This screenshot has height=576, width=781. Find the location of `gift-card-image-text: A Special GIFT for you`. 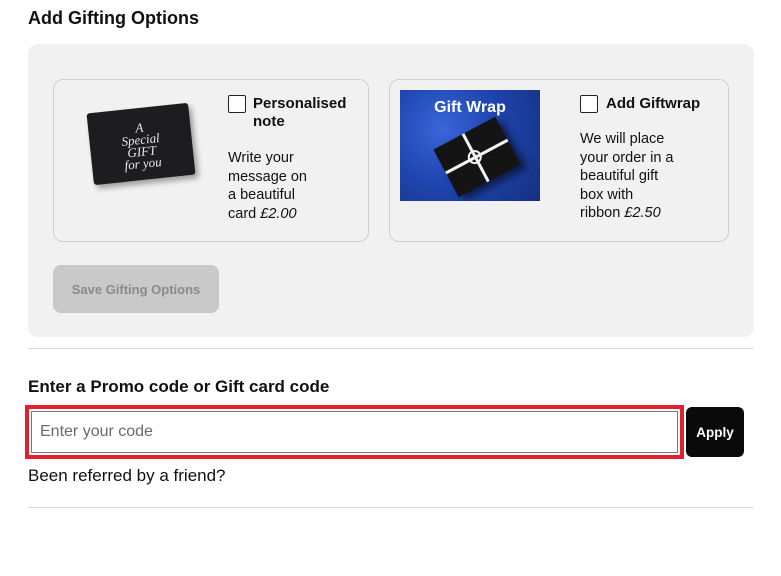

gift-card-image-text: A Special GIFT for you is located at coordinates (141, 146).